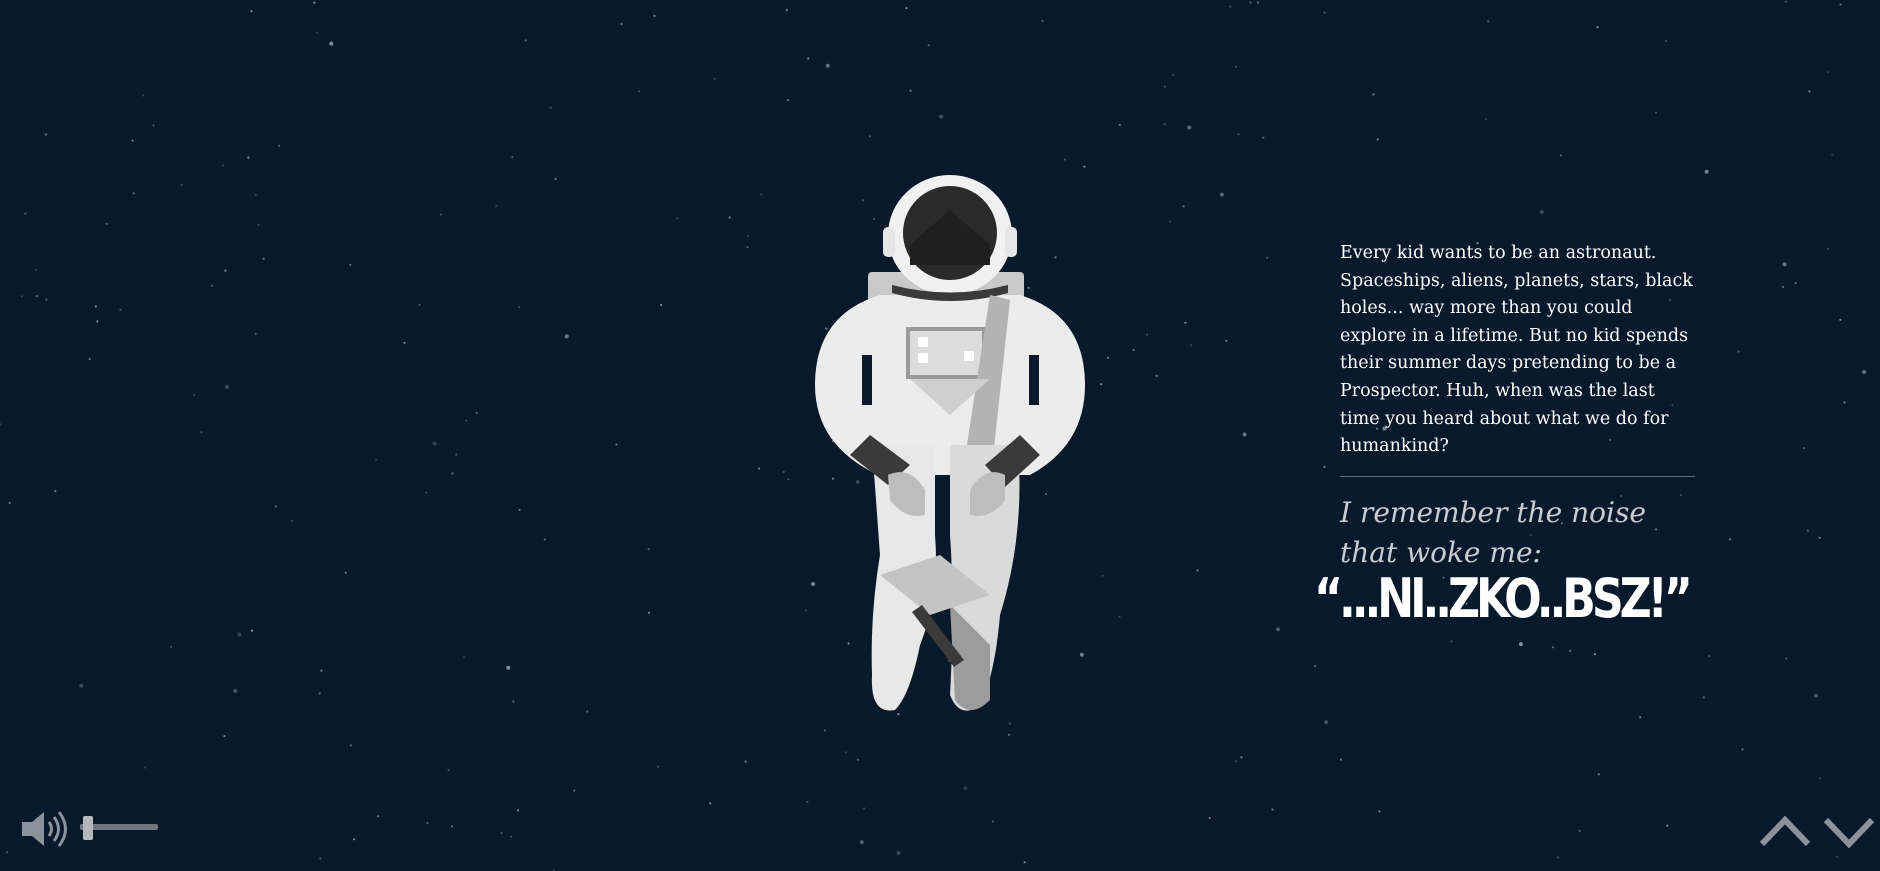 The width and height of the screenshot is (1880, 871). Describe the element at coordinates (88, 828) in the screenshot. I see `volume-slider-handle` at that location.